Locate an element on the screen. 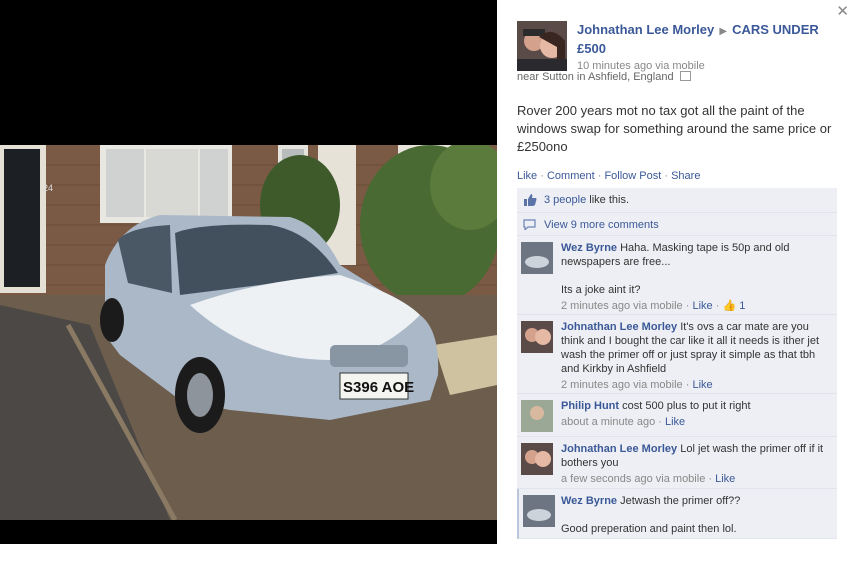  post-actions: Like · Comment · Follow Post · Share is located at coordinates (609, 176).